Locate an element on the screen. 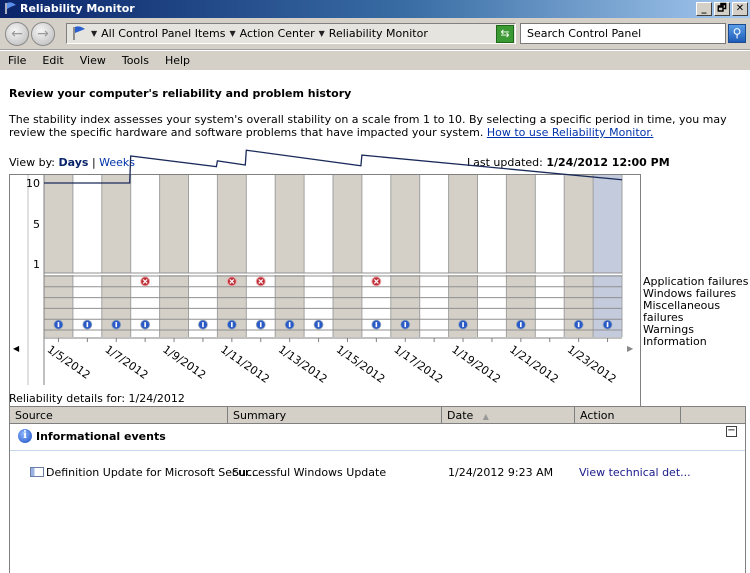 The height and width of the screenshot is (573, 750). restore-button: 🗗 is located at coordinates (722, 9).